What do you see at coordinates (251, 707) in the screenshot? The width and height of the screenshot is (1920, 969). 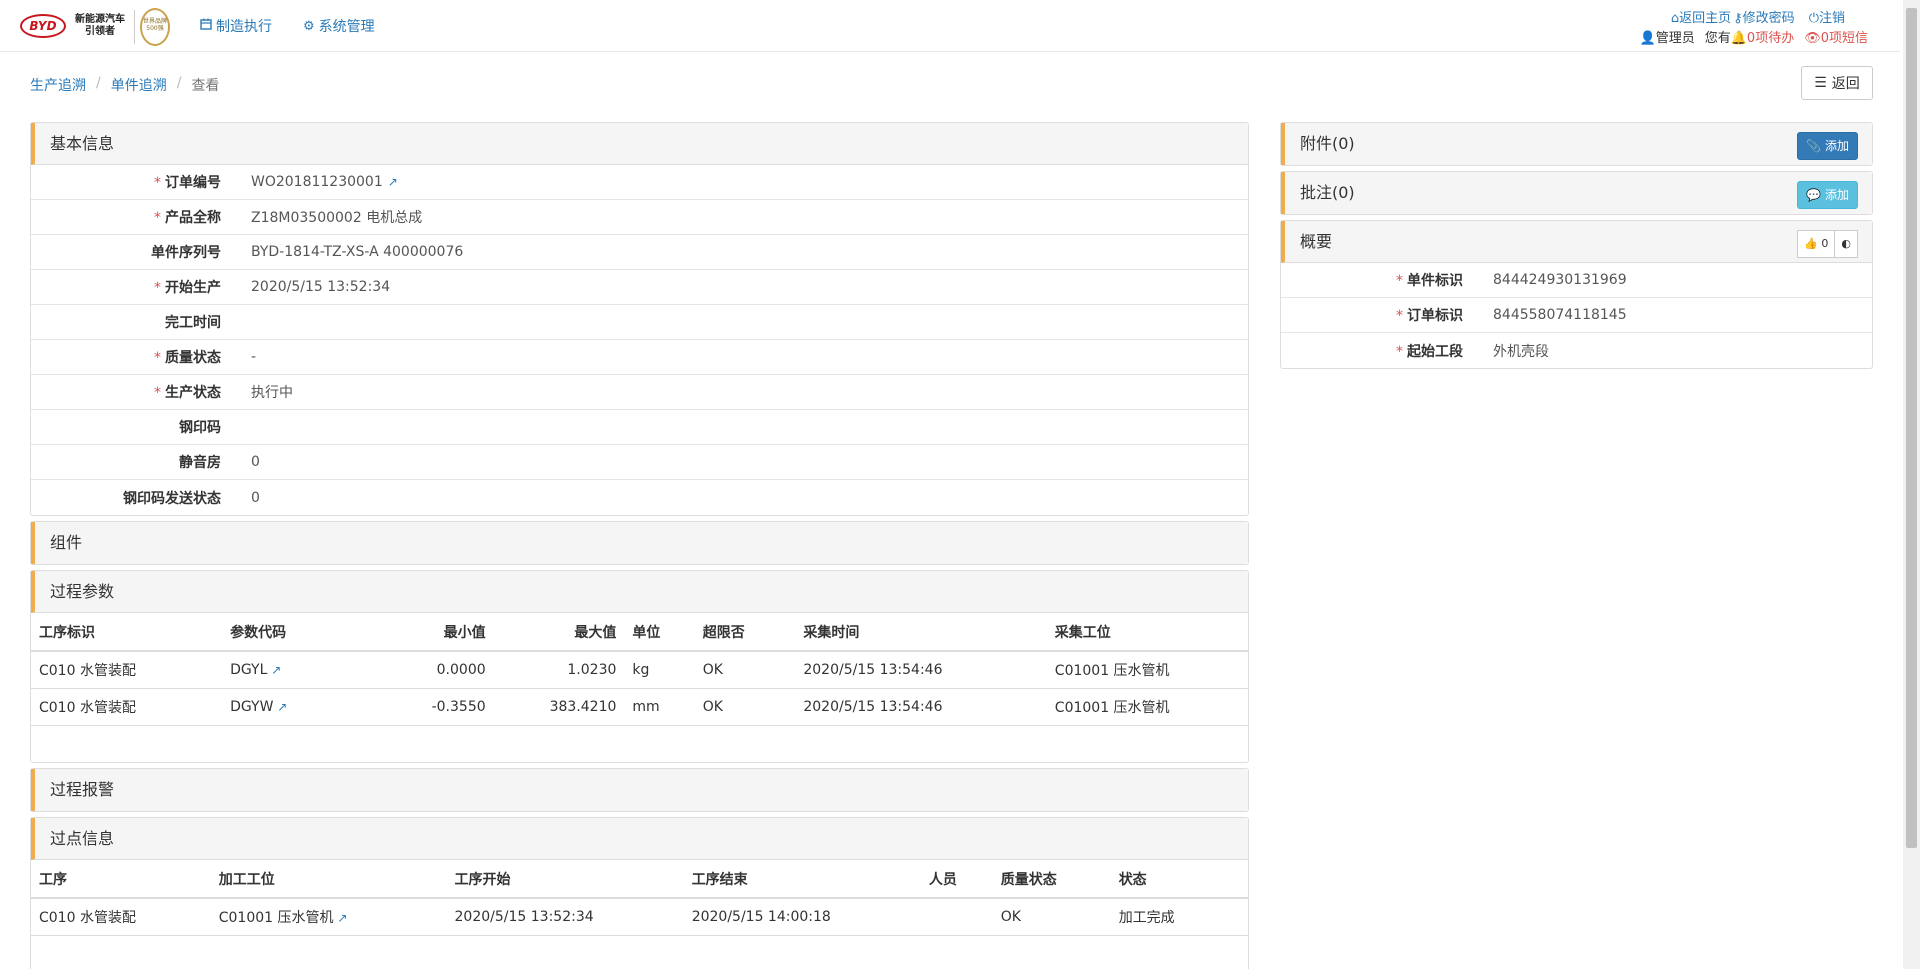 I see `cell-text: DGYW` at bounding box center [251, 707].